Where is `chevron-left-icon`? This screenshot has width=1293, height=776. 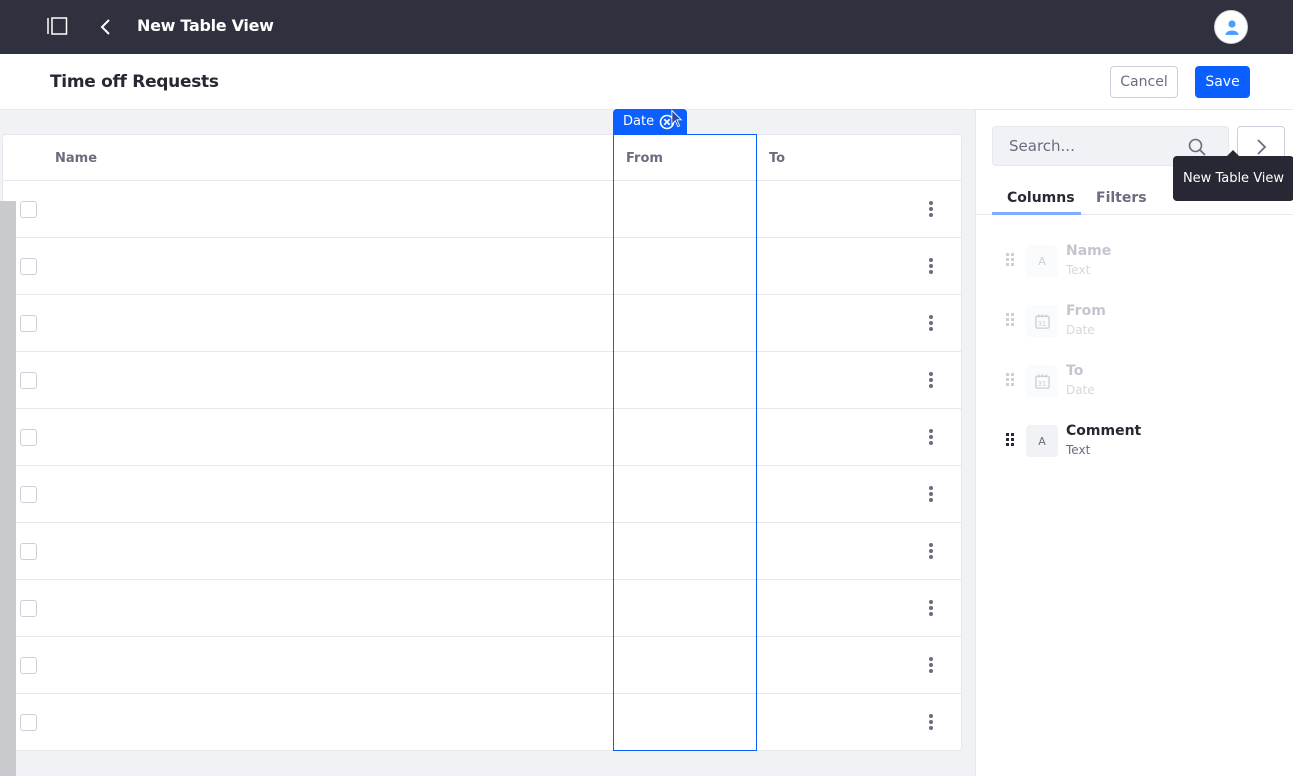 chevron-left-icon is located at coordinates (105, 27).